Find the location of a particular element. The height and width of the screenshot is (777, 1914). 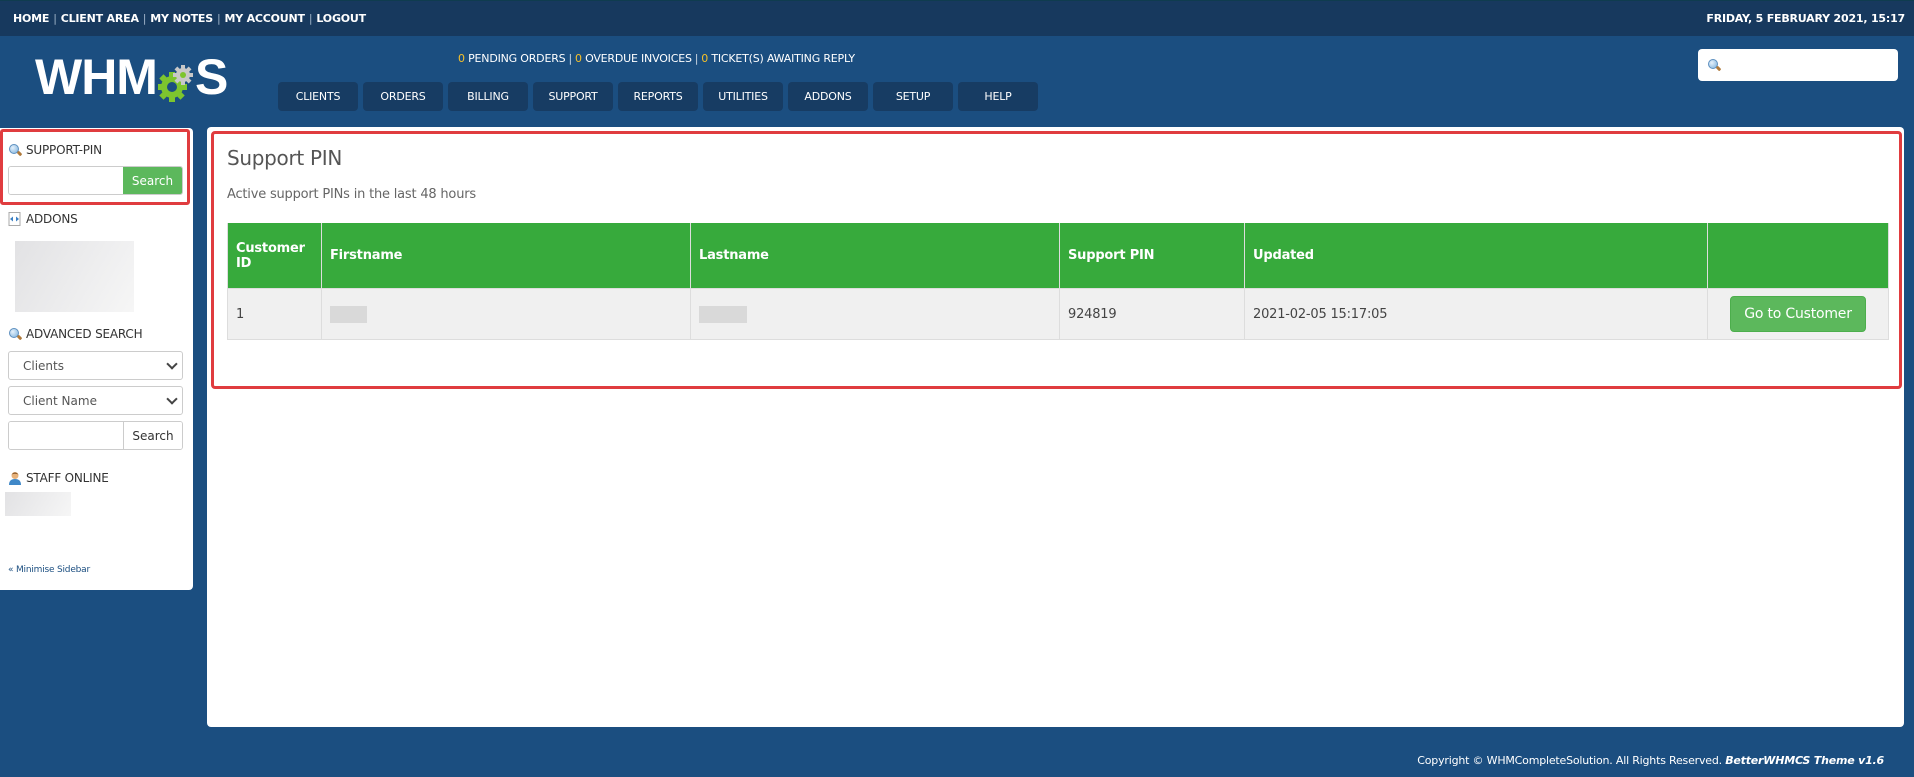

cell-updated: 2021-02-05 15:17:05 is located at coordinates (1476, 314).